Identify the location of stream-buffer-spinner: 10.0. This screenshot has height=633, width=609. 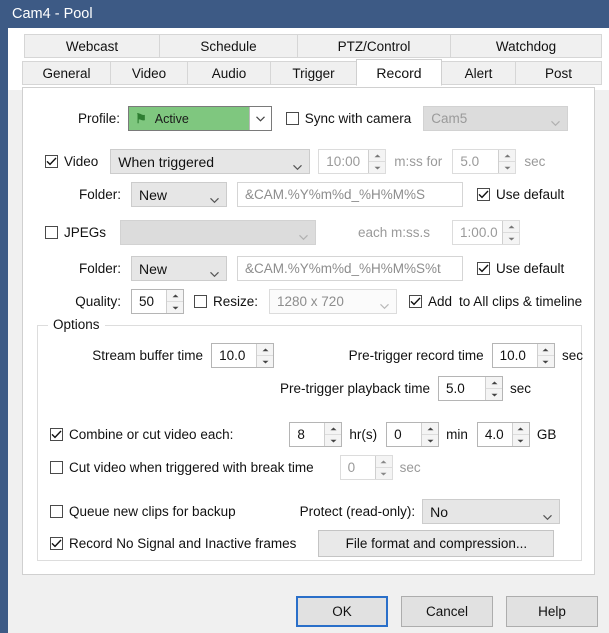
(243, 355).